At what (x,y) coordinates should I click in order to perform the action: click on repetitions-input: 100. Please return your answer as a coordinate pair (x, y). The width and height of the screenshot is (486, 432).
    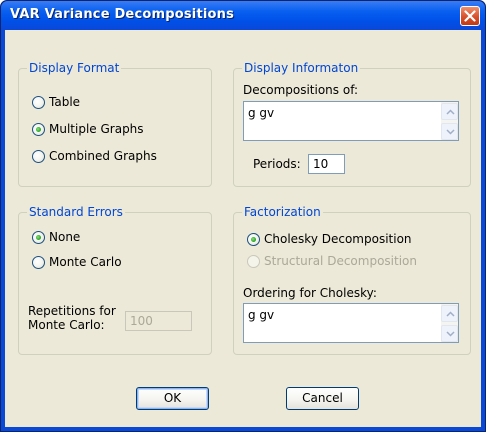
    Looking at the image, I should click on (158, 321).